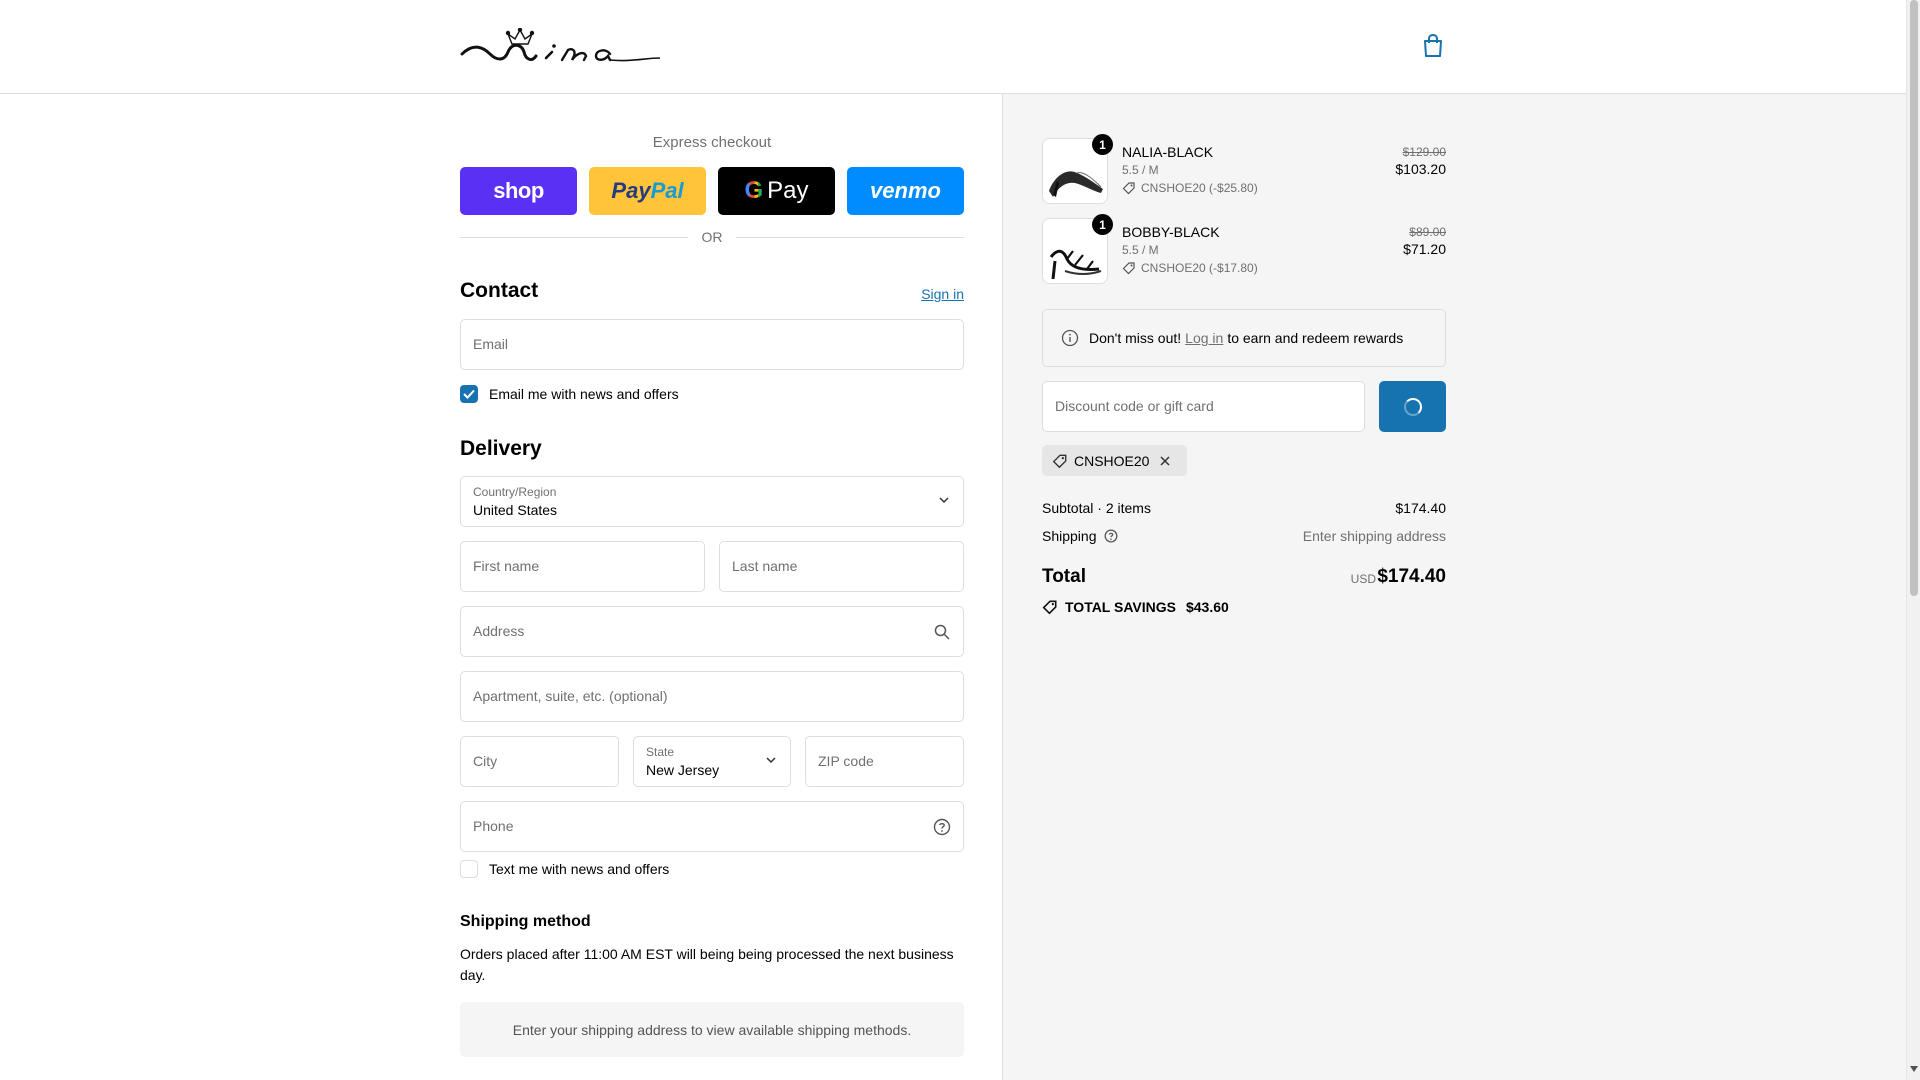 The height and width of the screenshot is (1080, 1920). What do you see at coordinates (1427, 232) in the screenshot?
I see `item-original-price: $89.00` at bounding box center [1427, 232].